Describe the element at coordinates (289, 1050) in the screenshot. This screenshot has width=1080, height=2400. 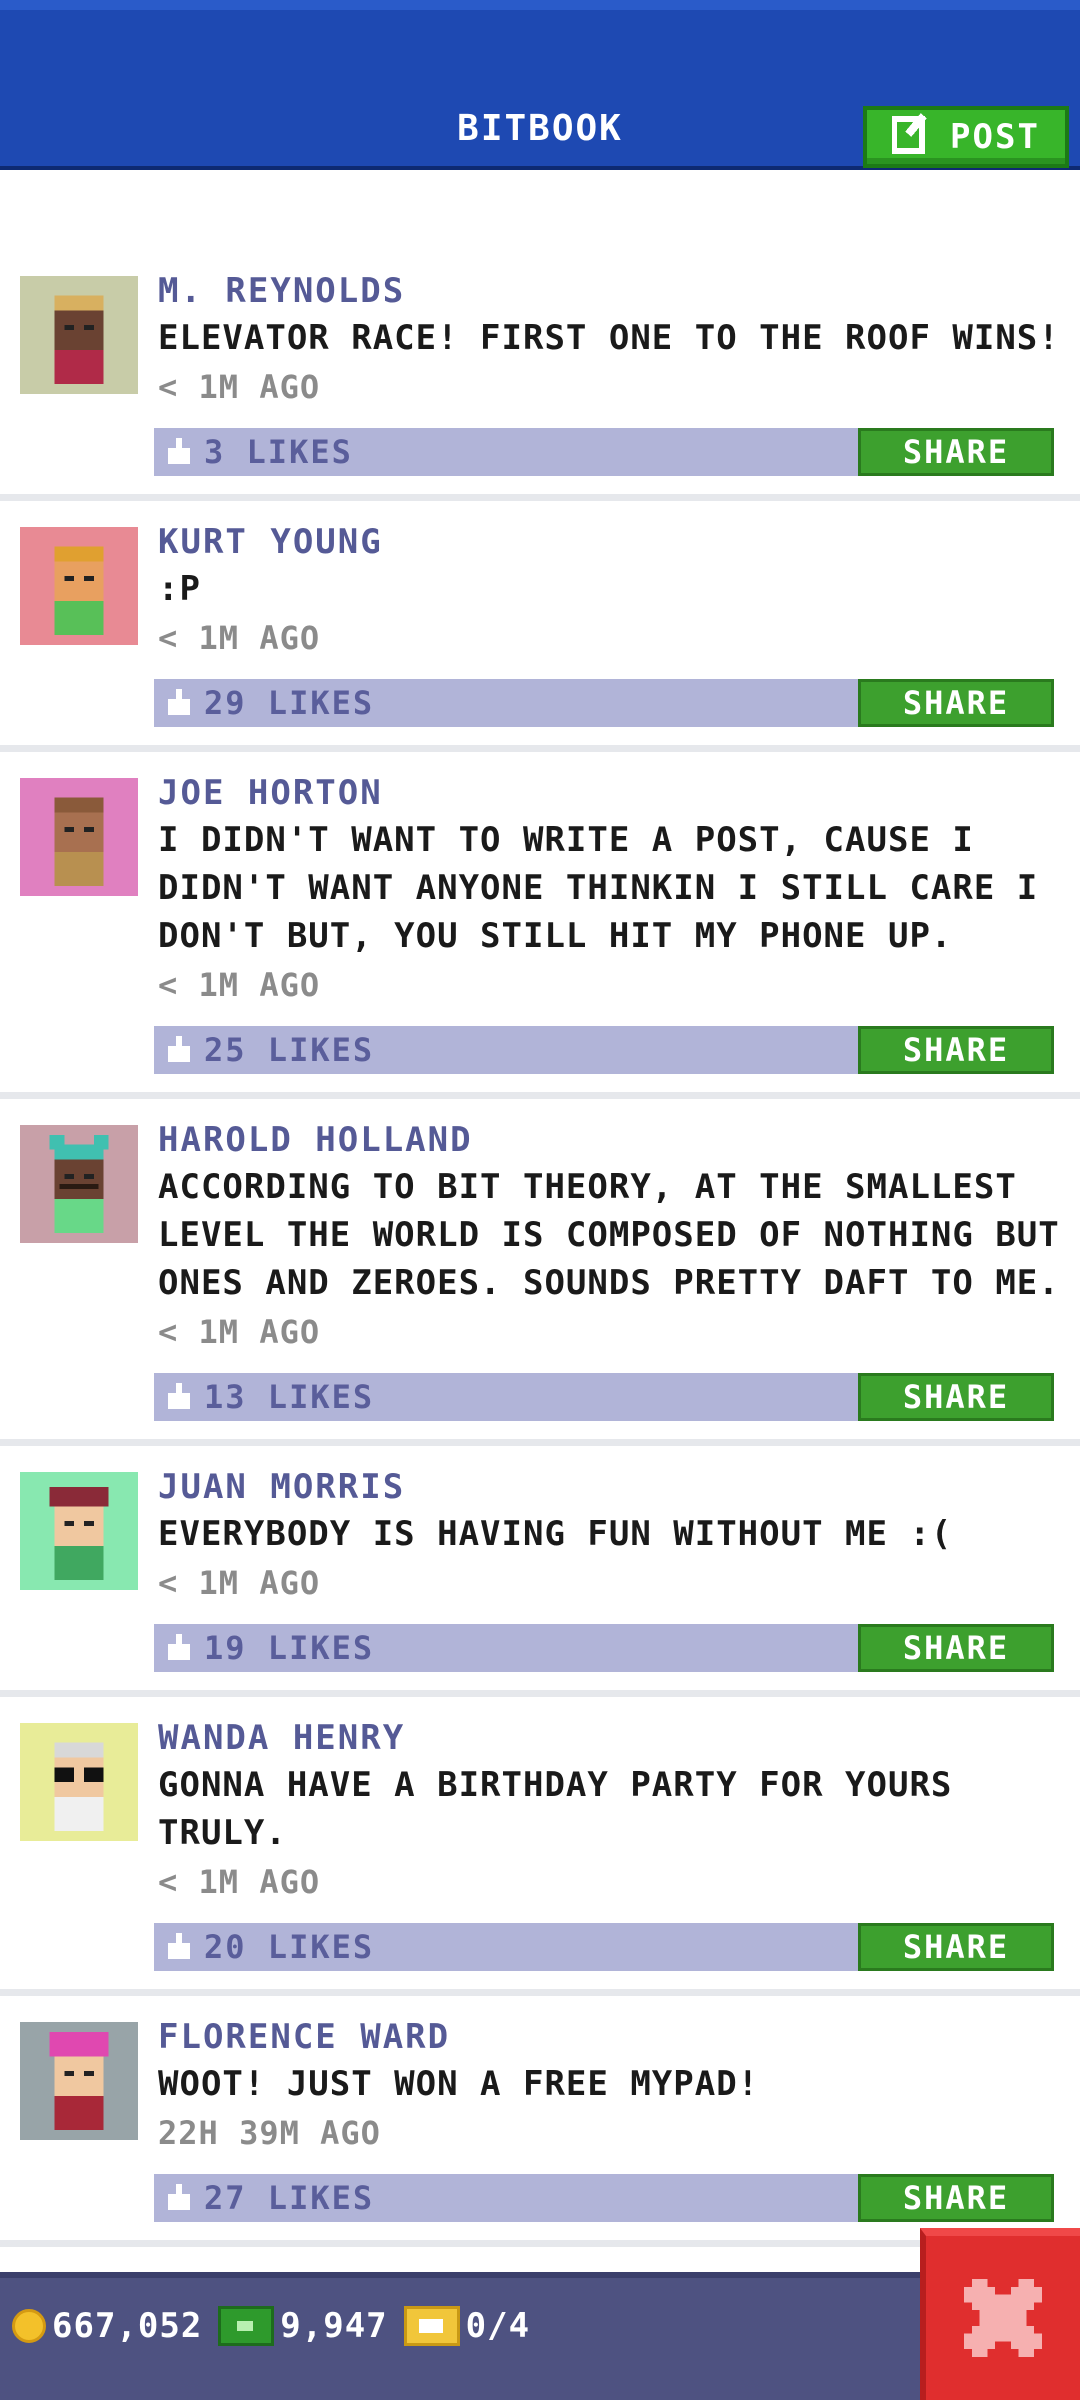
I see `likes-count: 25 LIKES` at that location.